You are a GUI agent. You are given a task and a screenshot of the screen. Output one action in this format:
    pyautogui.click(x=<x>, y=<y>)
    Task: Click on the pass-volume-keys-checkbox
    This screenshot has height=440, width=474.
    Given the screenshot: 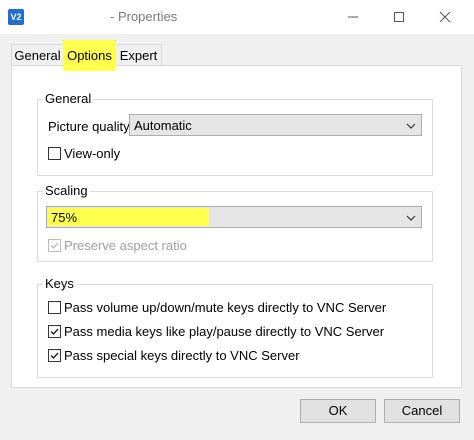 What is the action you would take?
    pyautogui.click(x=54, y=307)
    